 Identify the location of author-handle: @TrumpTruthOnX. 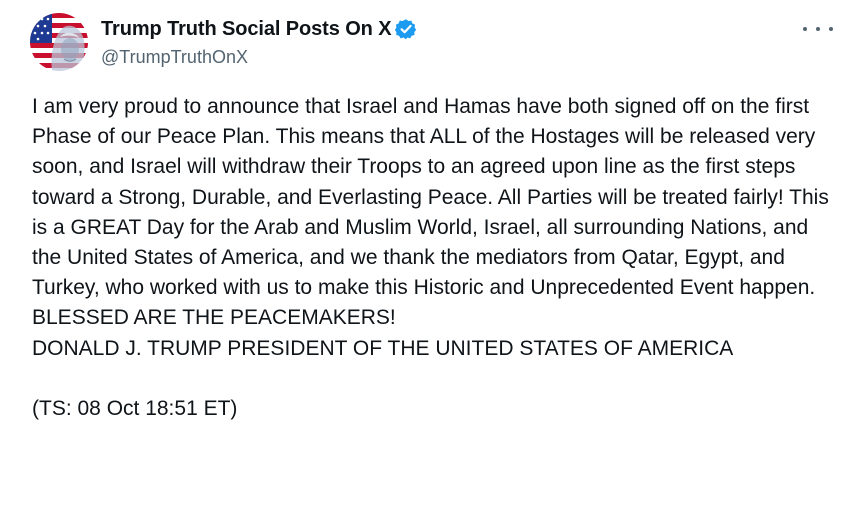
(259, 57).